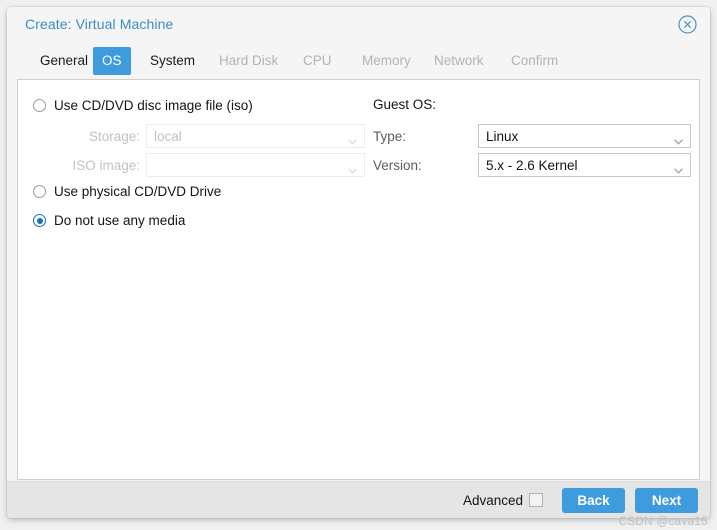  What do you see at coordinates (584, 136) in the screenshot?
I see `guest-os-type-select: Linux` at bounding box center [584, 136].